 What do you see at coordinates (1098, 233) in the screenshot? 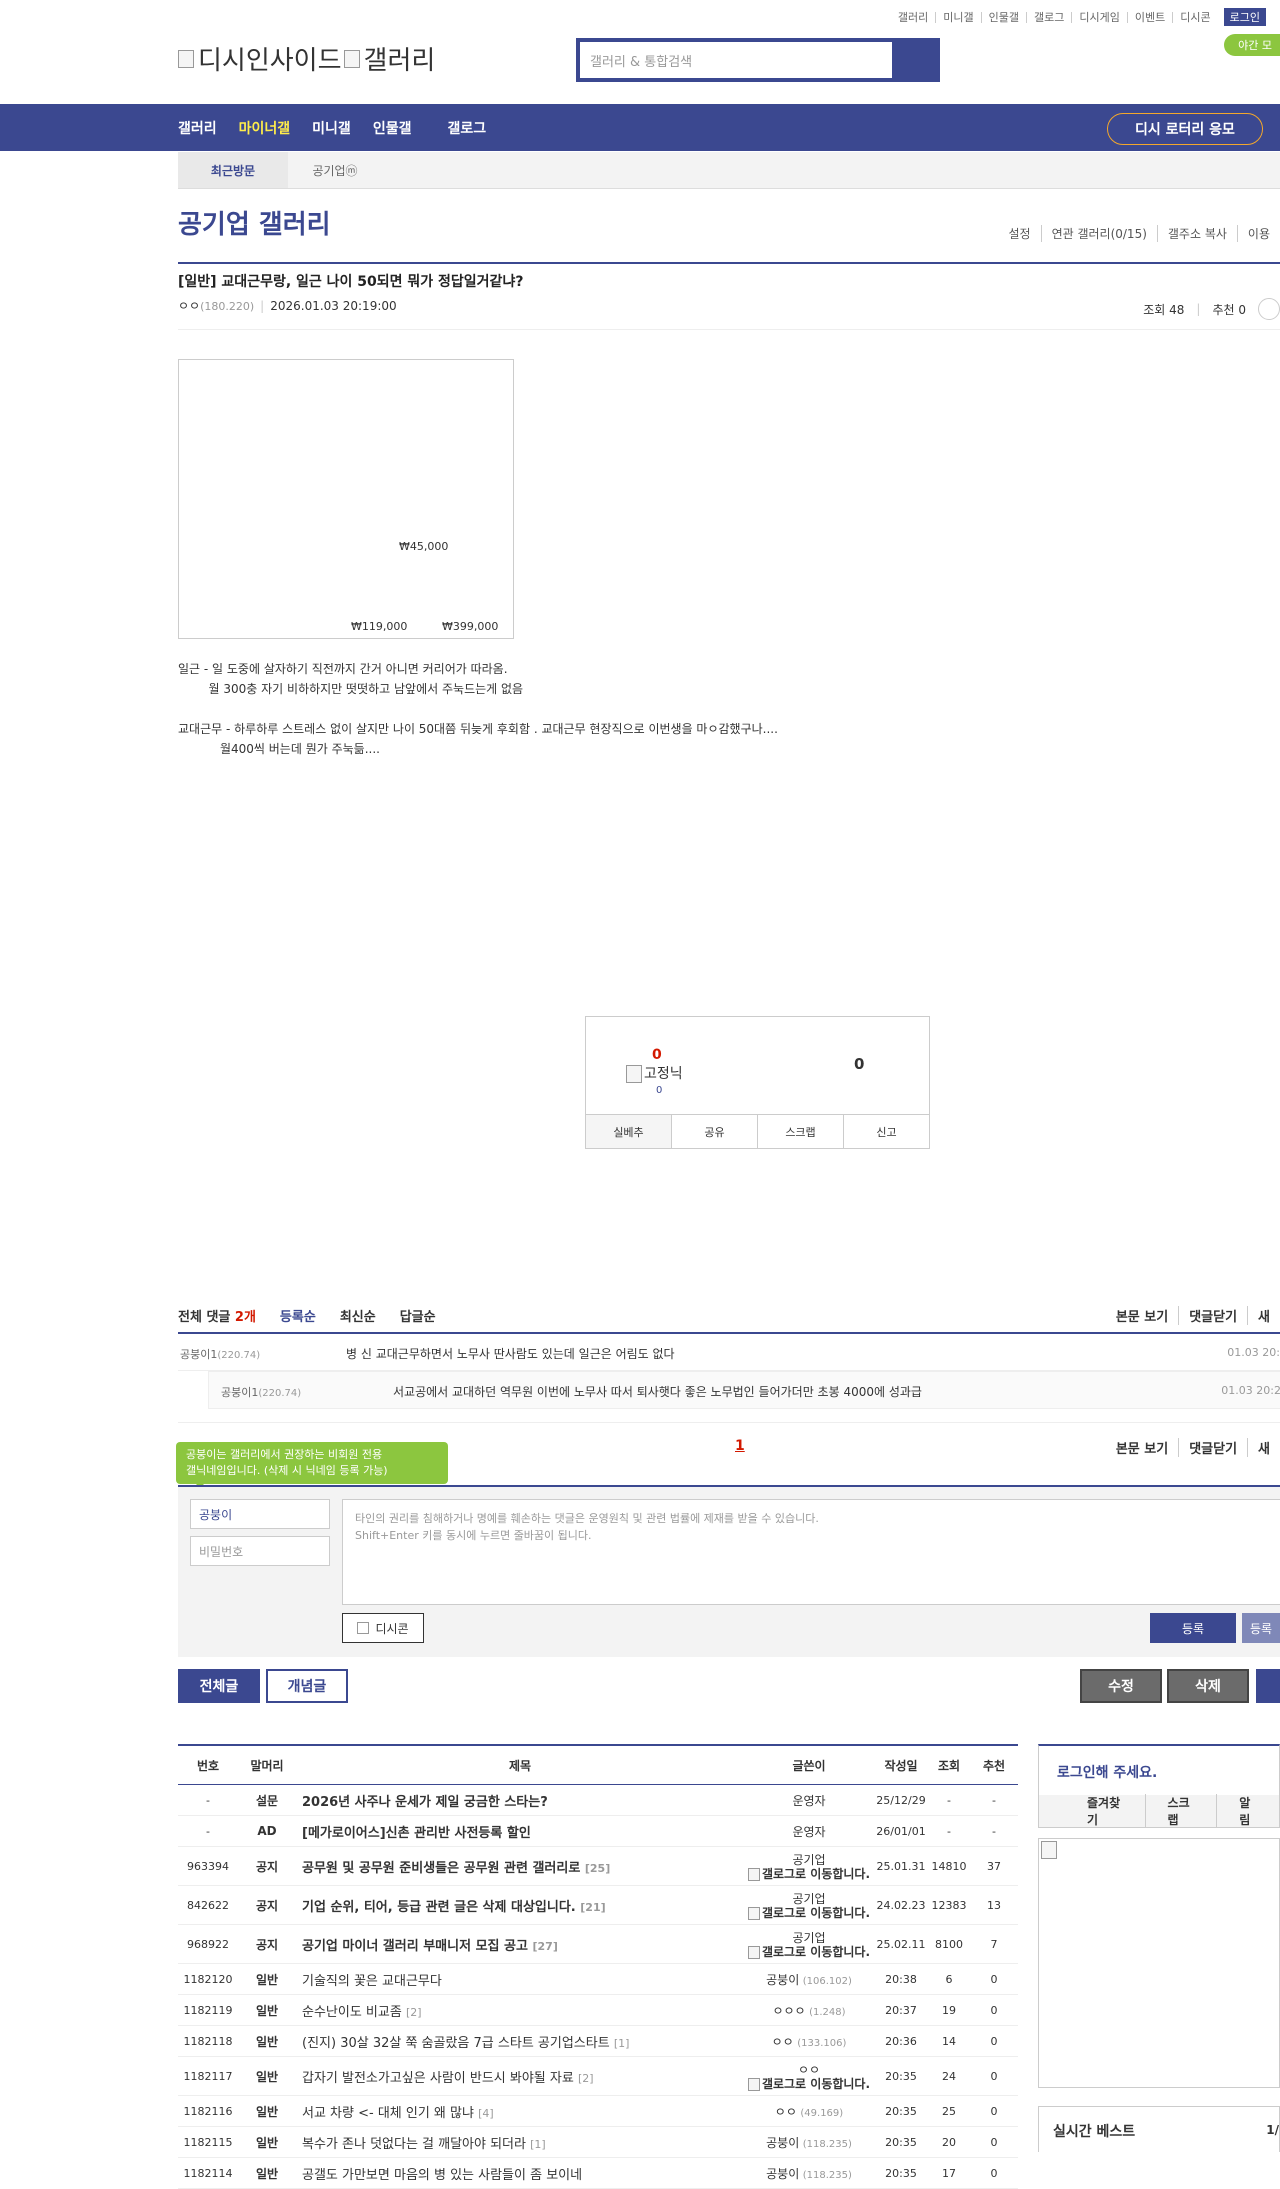
I see `related-galleries: 연관 갤러리(0/15)` at bounding box center [1098, 233].